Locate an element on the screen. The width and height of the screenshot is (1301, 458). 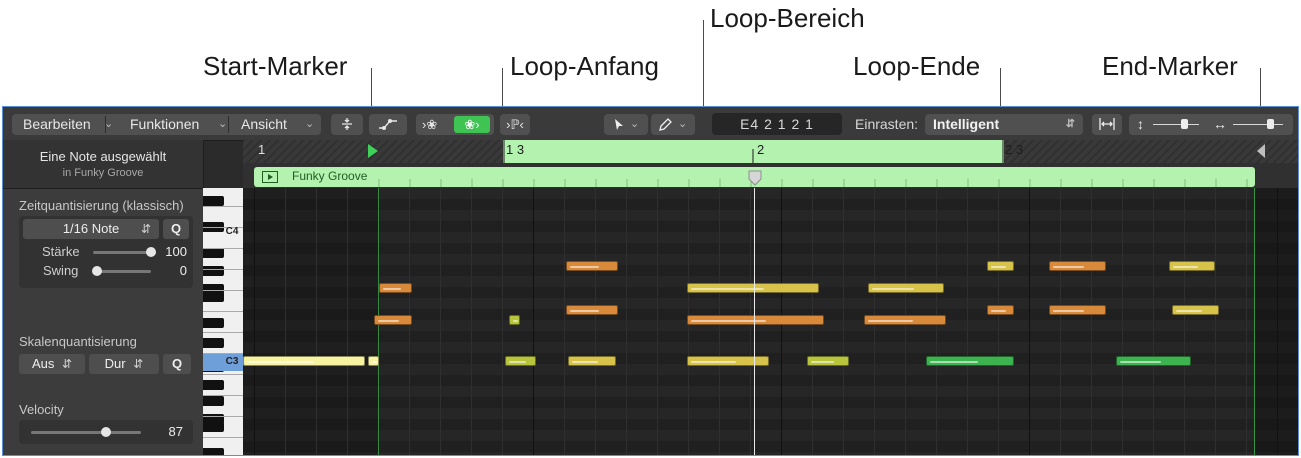
vertical-zoom-icon: ↕ is located at coordinates (1140, 124).